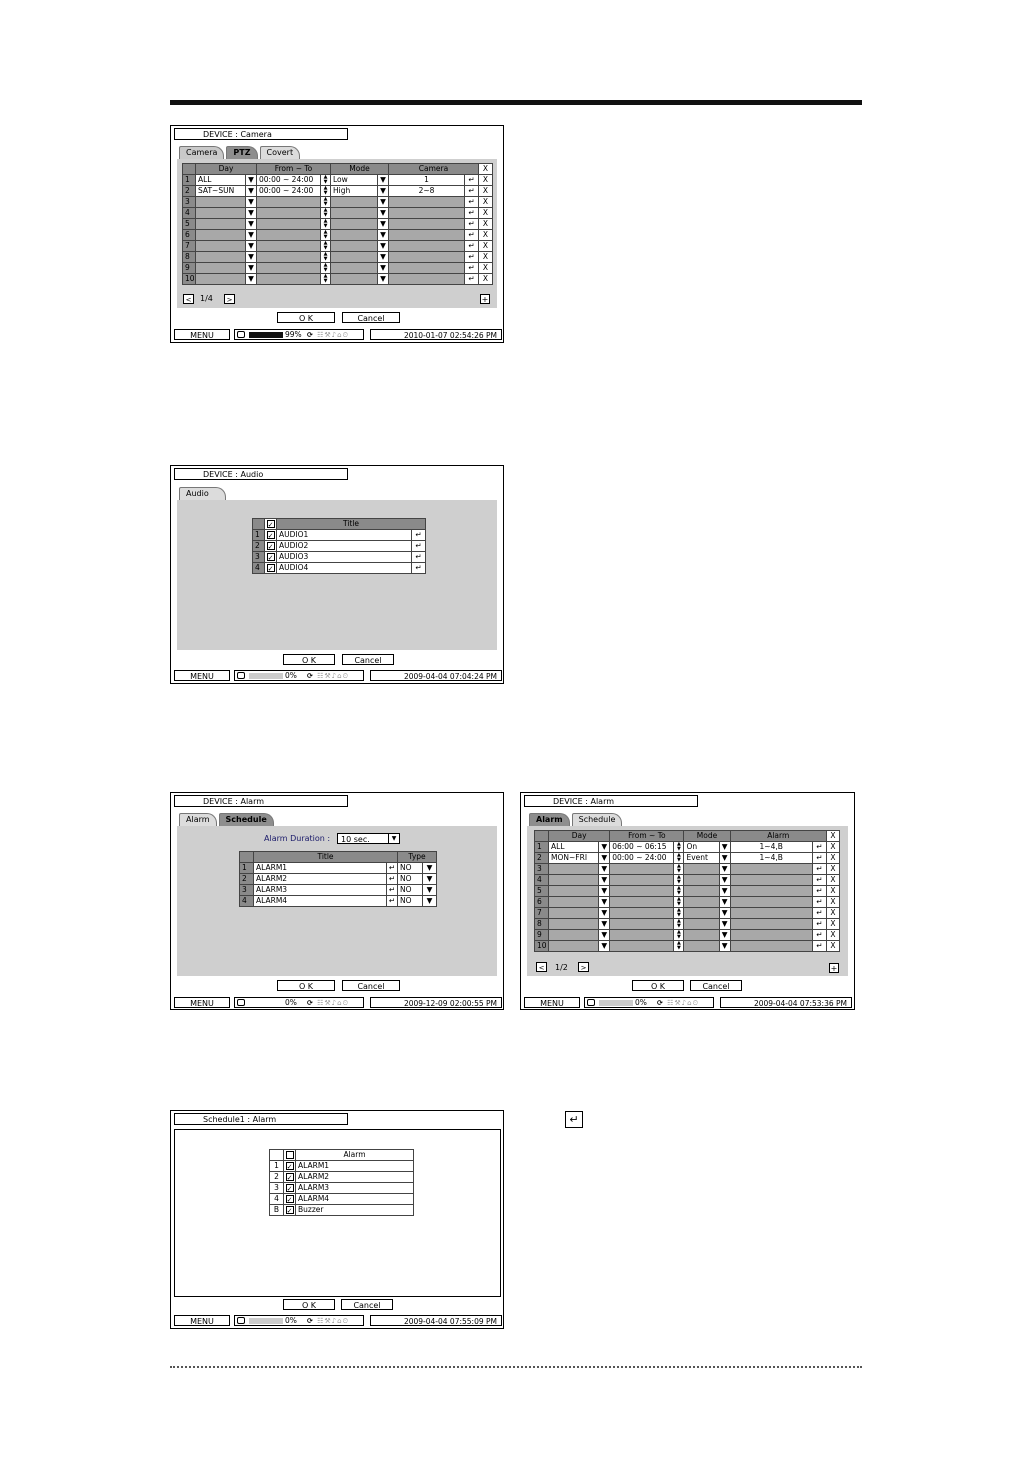  I want to click on alarm-duration-select: 10 sec. ▼, so click(368, 838).